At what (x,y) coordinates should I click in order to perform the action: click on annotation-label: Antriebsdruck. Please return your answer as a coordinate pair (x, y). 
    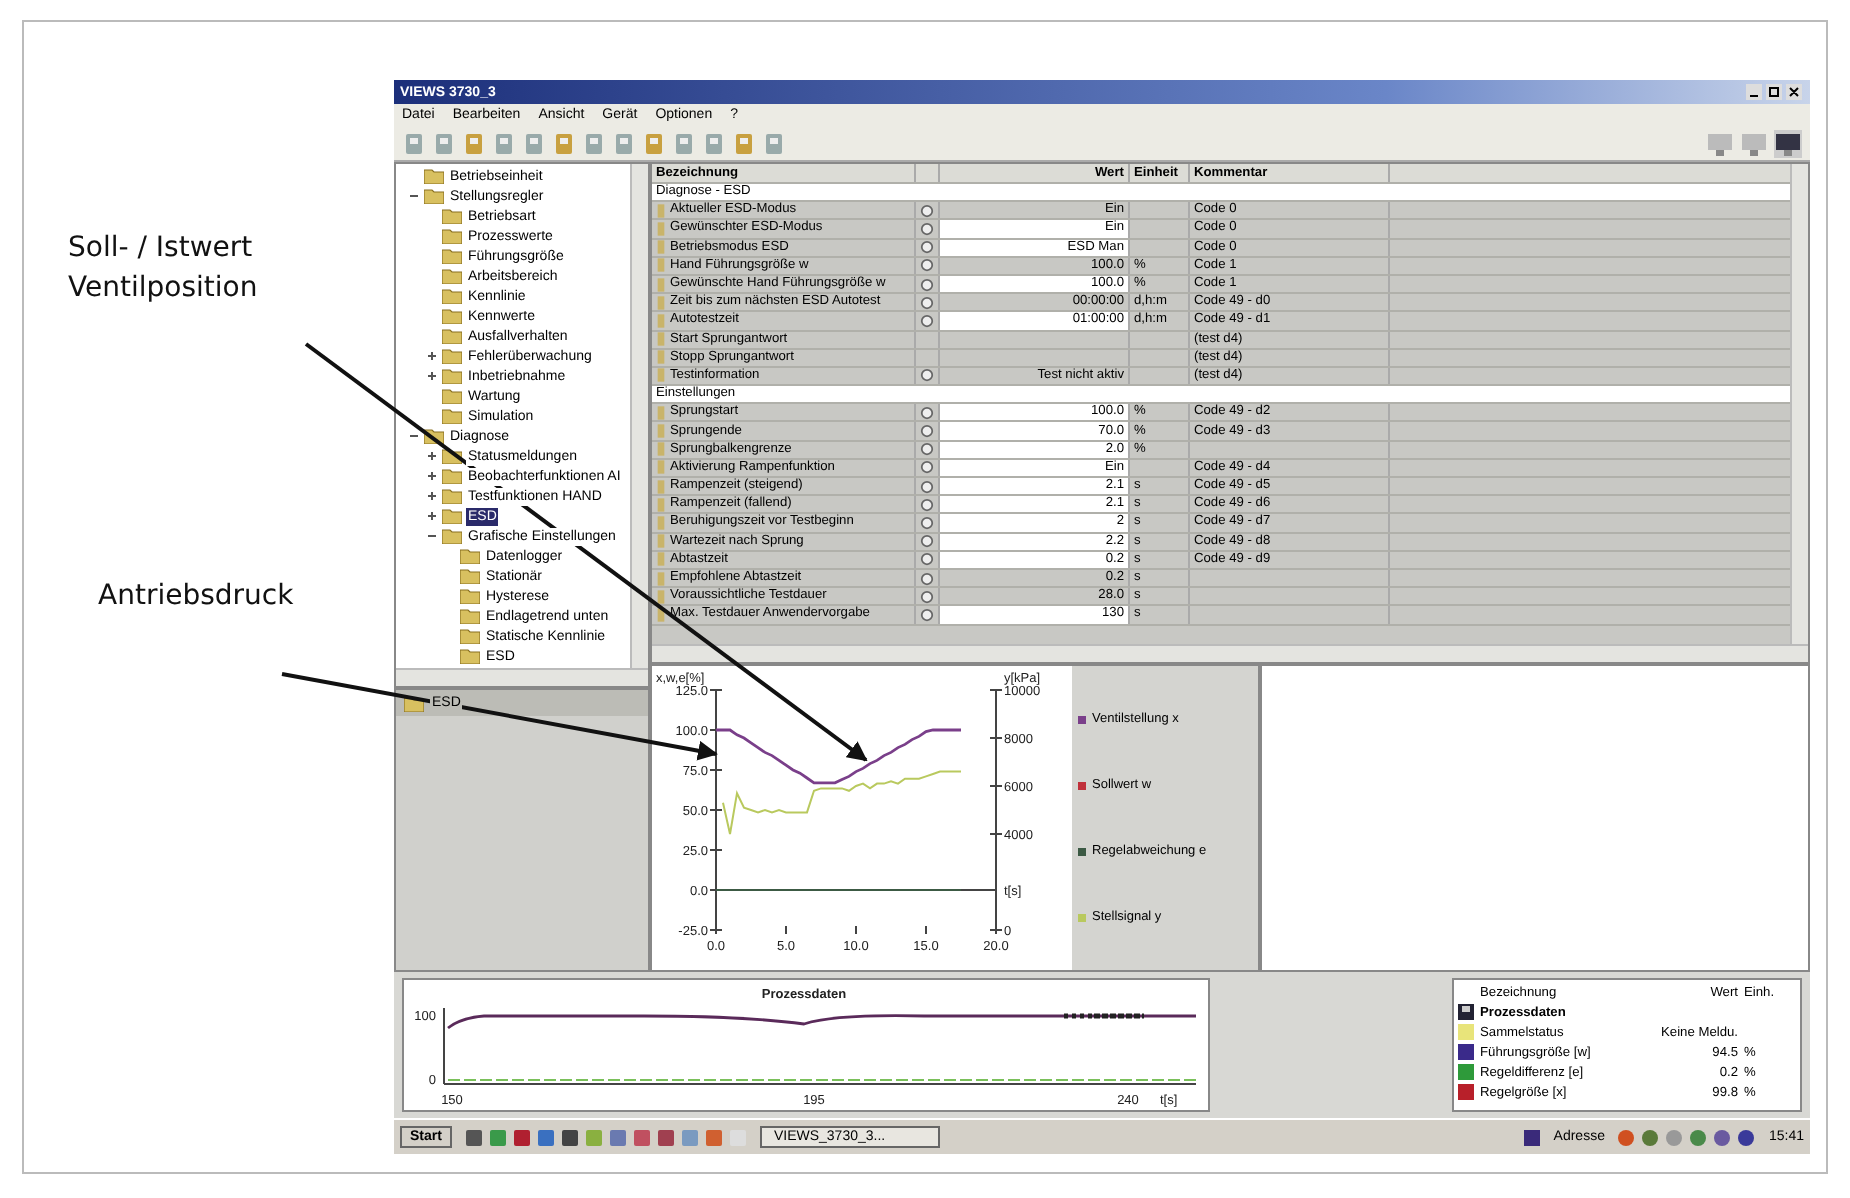
    Looking at the image, I should click on (197, 597).